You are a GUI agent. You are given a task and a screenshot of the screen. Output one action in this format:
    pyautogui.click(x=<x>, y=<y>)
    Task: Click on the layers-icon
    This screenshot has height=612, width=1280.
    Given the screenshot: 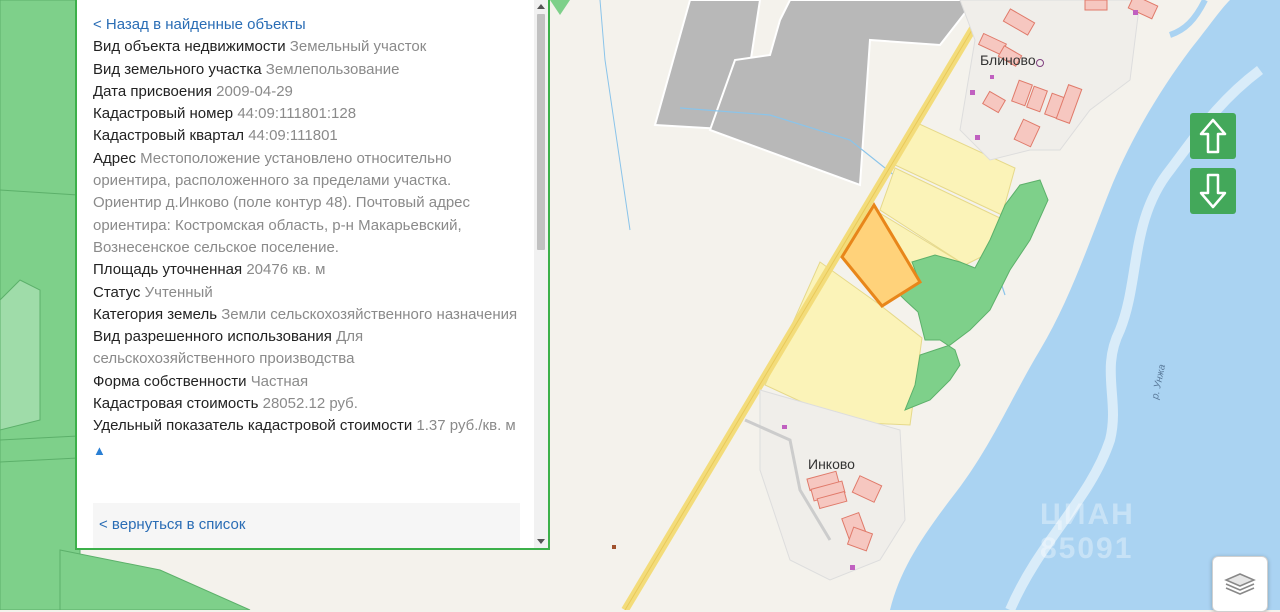 What is the action you would take?
    pyautogui.click(x=1240, y=584)
    